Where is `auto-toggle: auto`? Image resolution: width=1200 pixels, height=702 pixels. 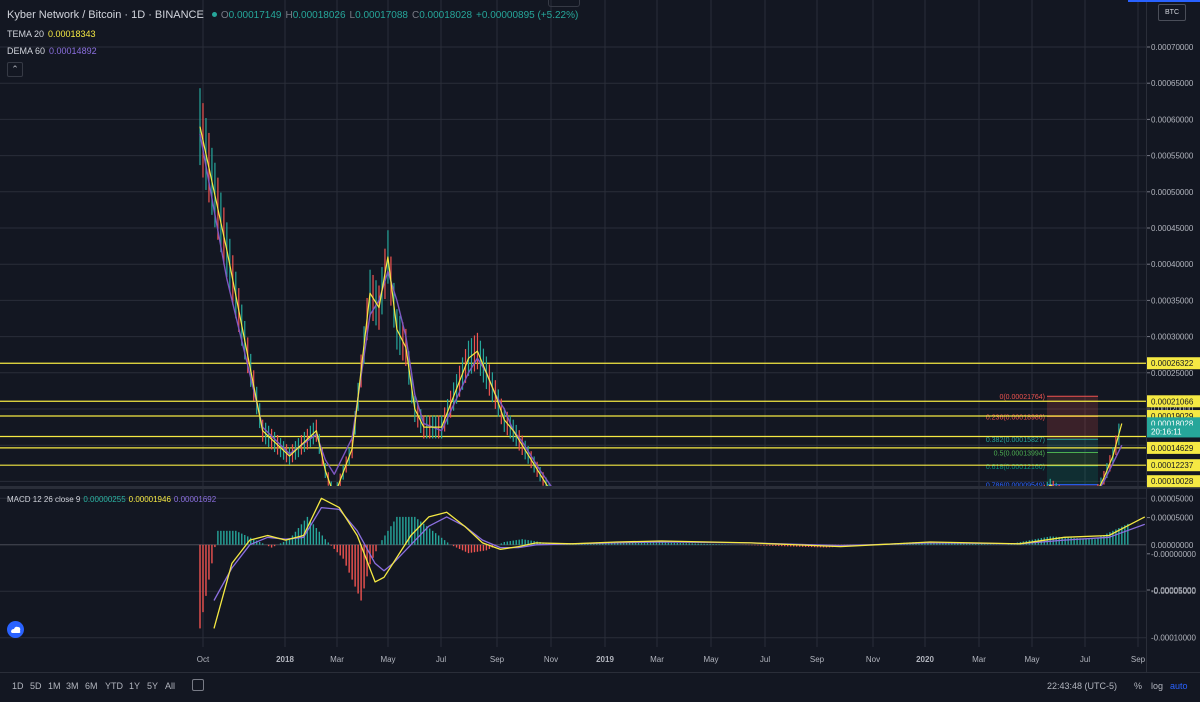 auto-toggle: auto is located at coordinates (1179, 686).